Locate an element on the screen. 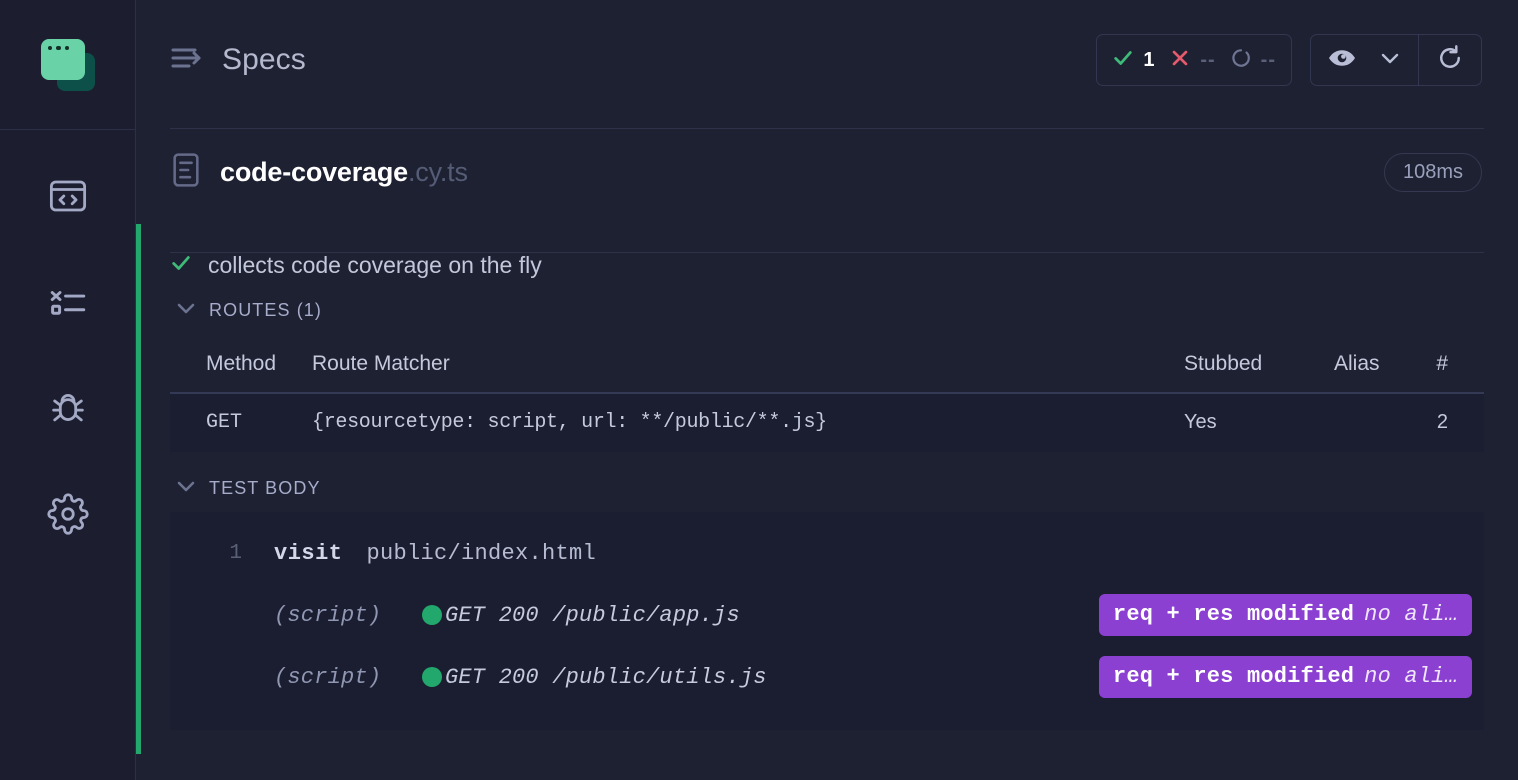  test-title-row: collects code coverage on the fly is located at coordinates (844, 255).